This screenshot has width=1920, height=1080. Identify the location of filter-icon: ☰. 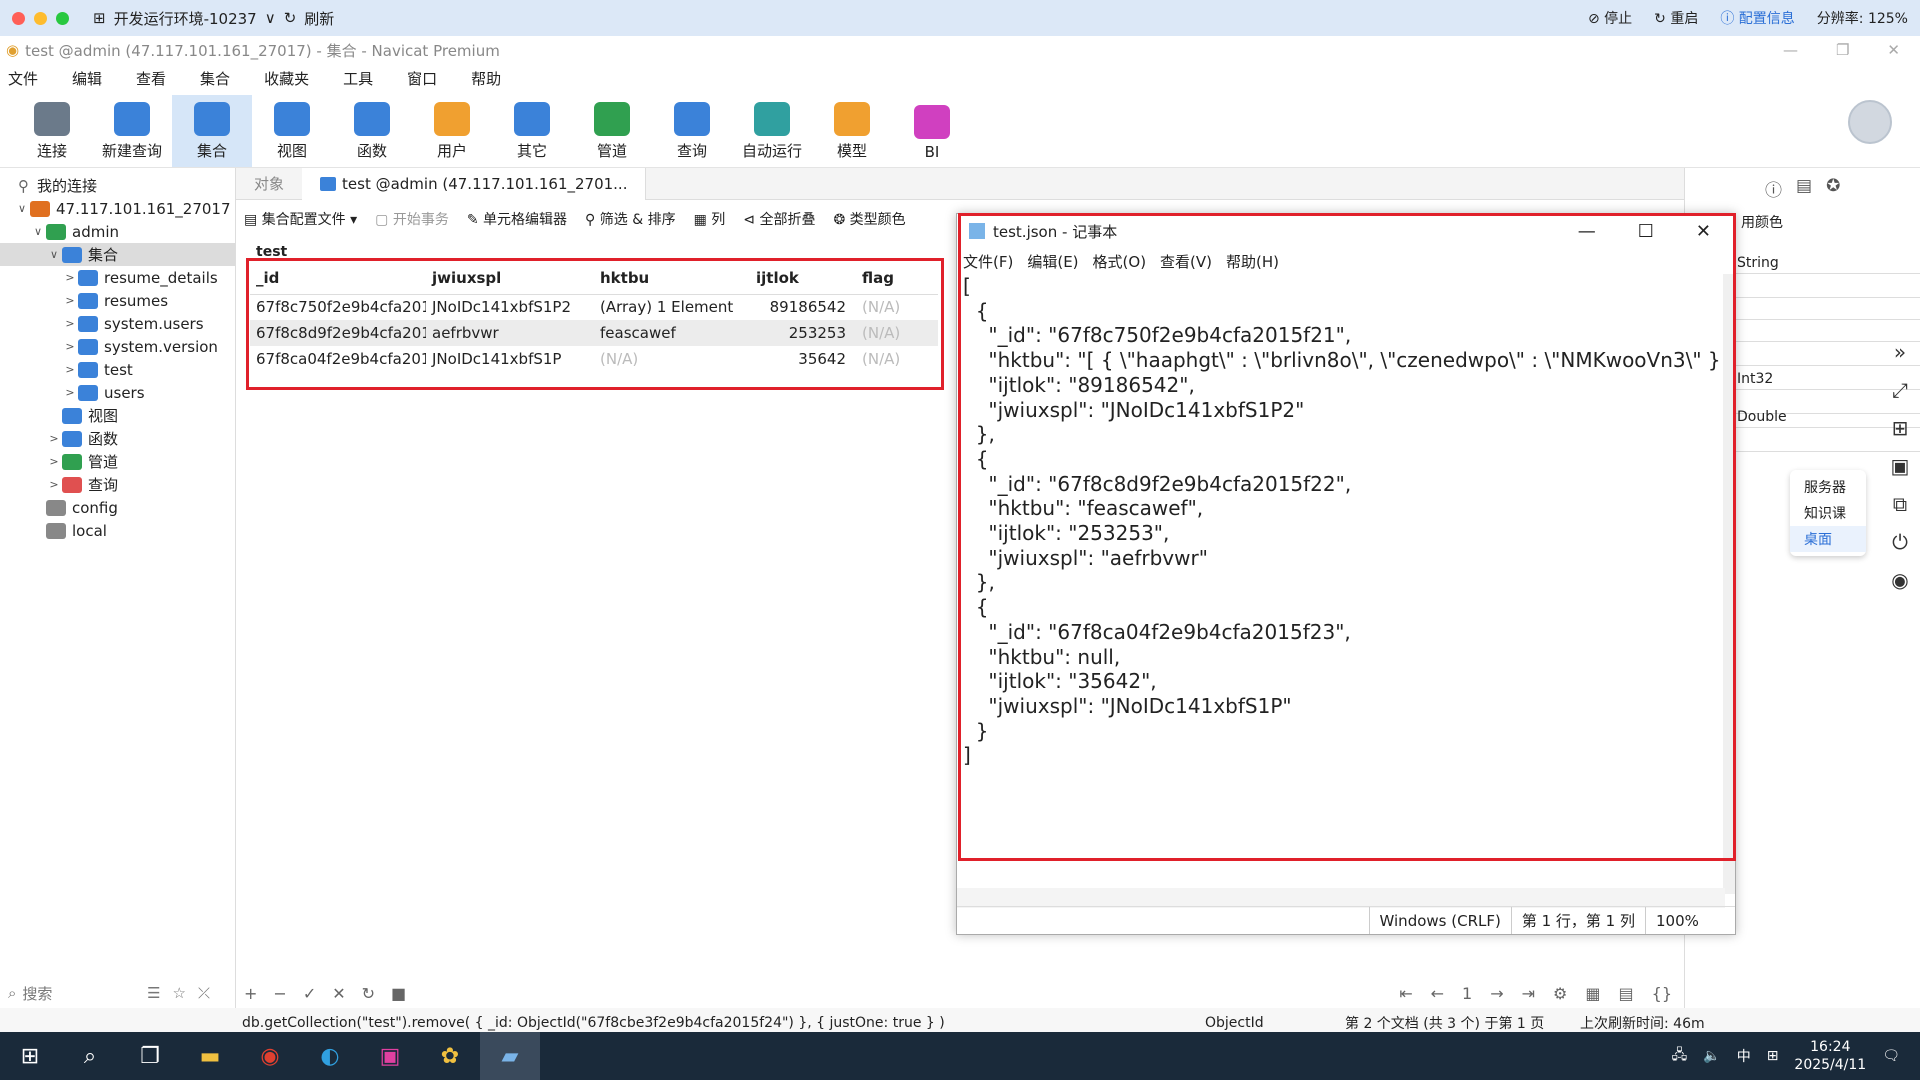
(153, 993).